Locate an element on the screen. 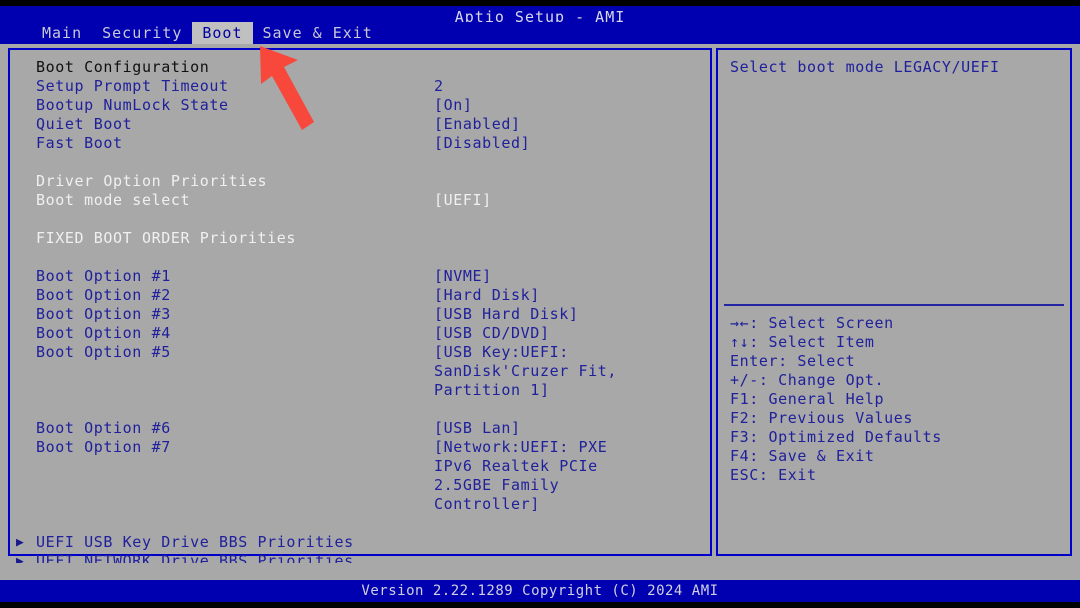 This screenshot has height=608, width=1080. boot-option-row-7-cont1: IPv6 Realtek PCIe is located at coordinates (360, 466).